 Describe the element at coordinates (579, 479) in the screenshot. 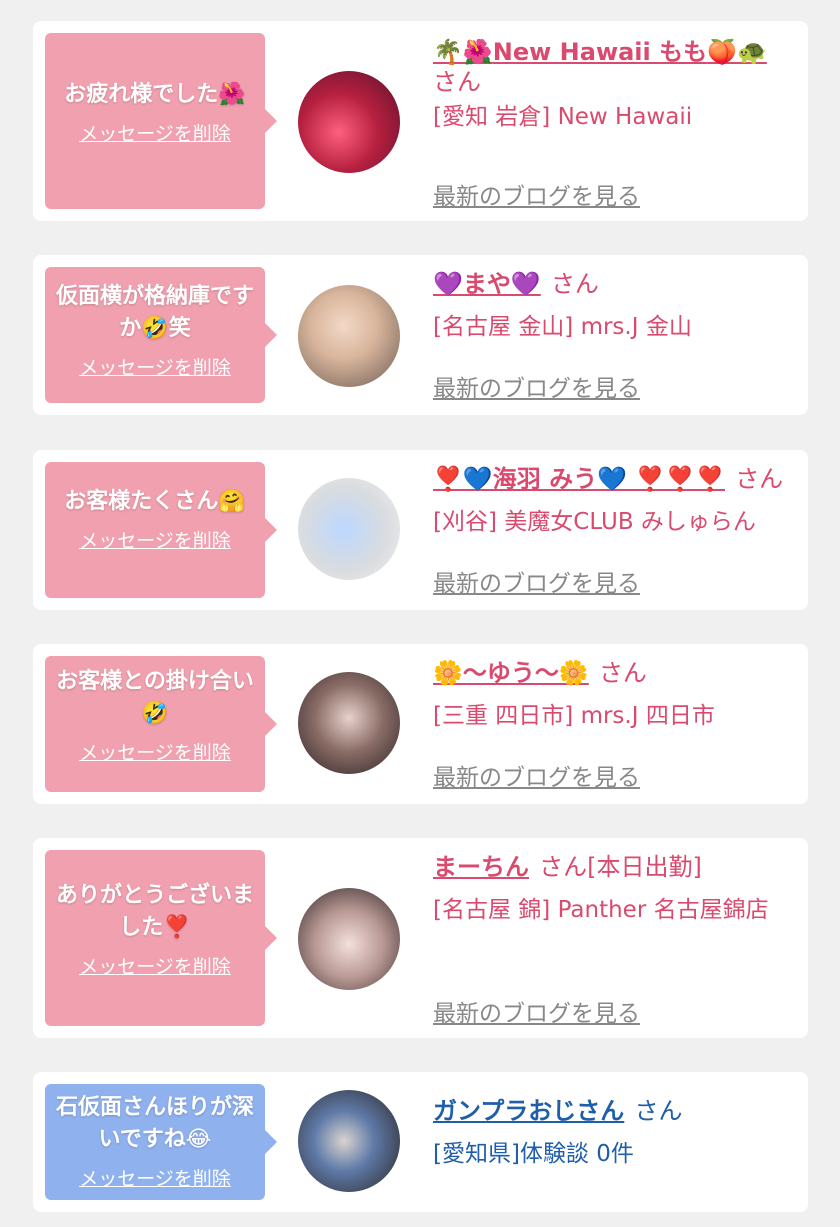

I see `profile-name-link: ❣️💙海羽 みう💙 ❣️❣️❣️` at that location.